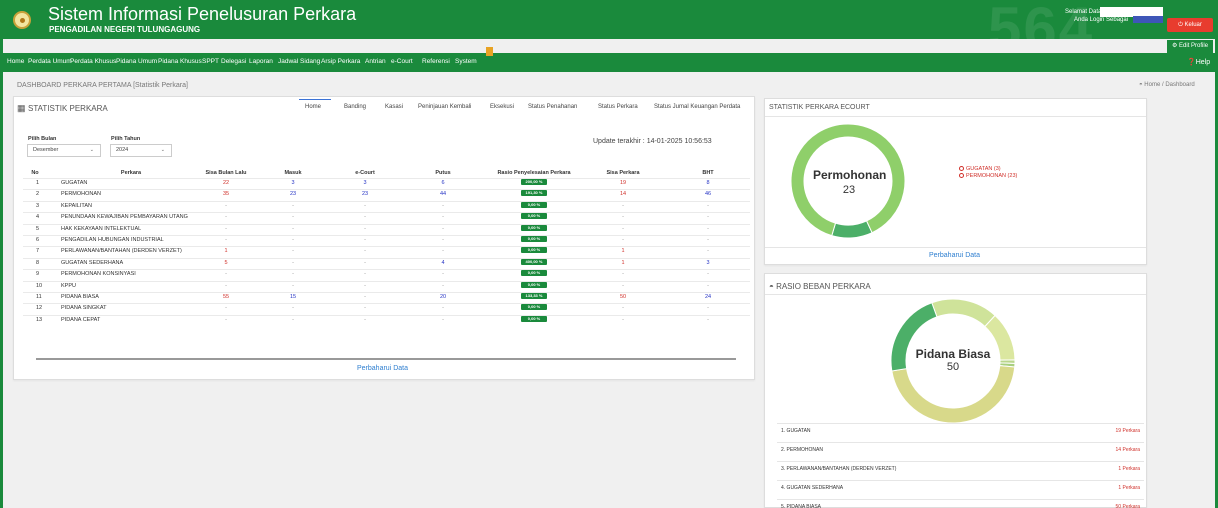  What do you see at coordinates (80, 297) in the screenshot?
I see `row-perkara-name: PIDANA BIASA` at bounding box center [80, 297].